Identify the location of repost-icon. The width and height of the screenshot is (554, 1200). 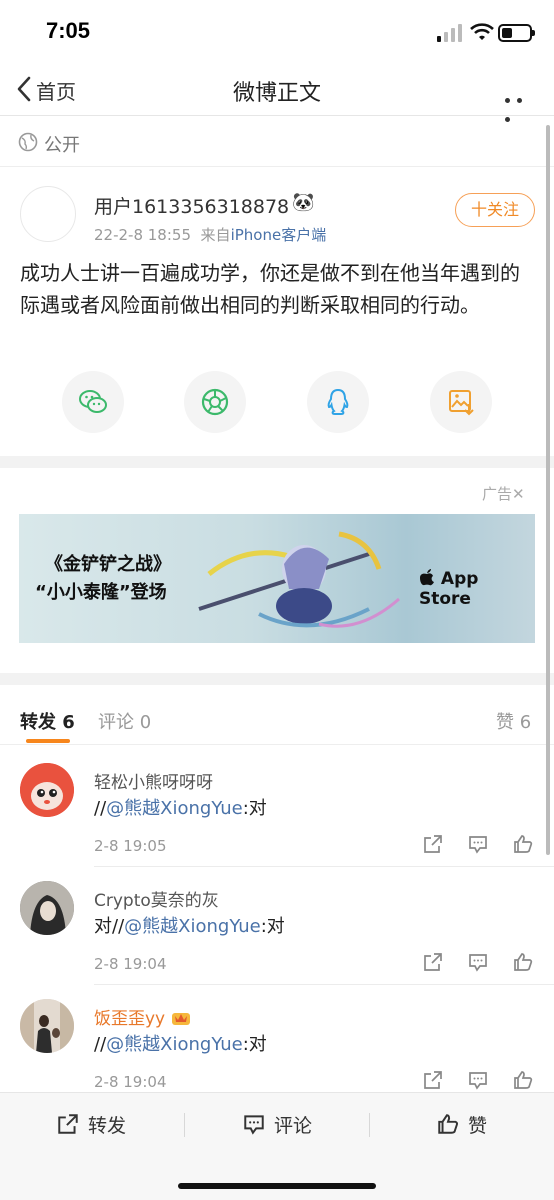
(68, 1124).